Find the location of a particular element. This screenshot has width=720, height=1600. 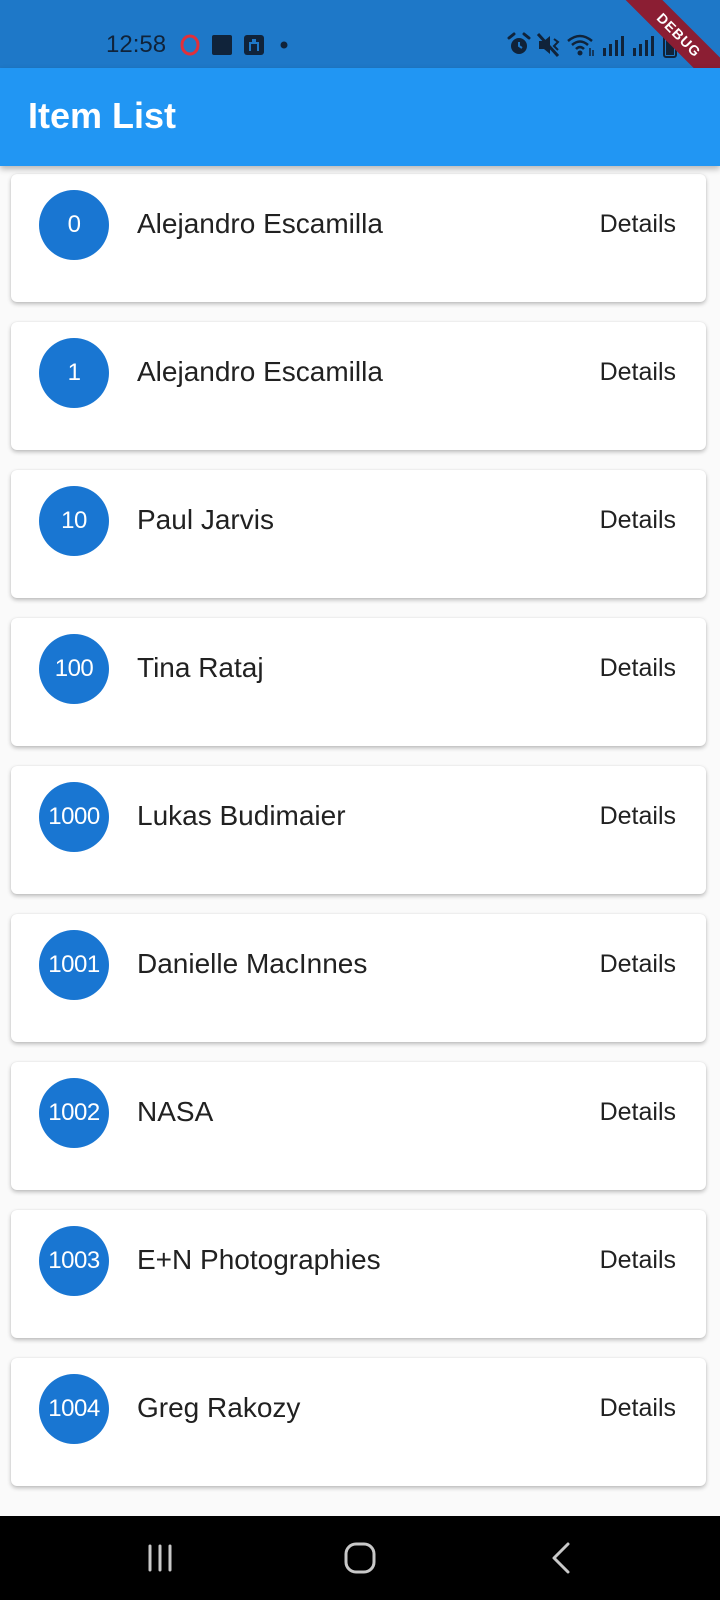

system-nav-bar is located at coordinates (360, 1558).